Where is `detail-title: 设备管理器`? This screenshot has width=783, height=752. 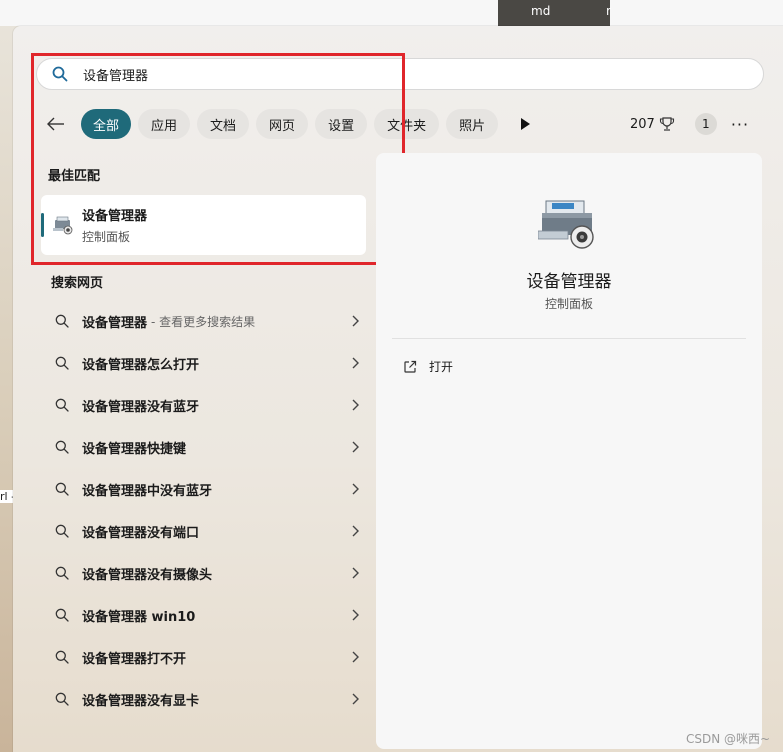 detail-title: 设备管理器 is located at coordinates (569, 282).